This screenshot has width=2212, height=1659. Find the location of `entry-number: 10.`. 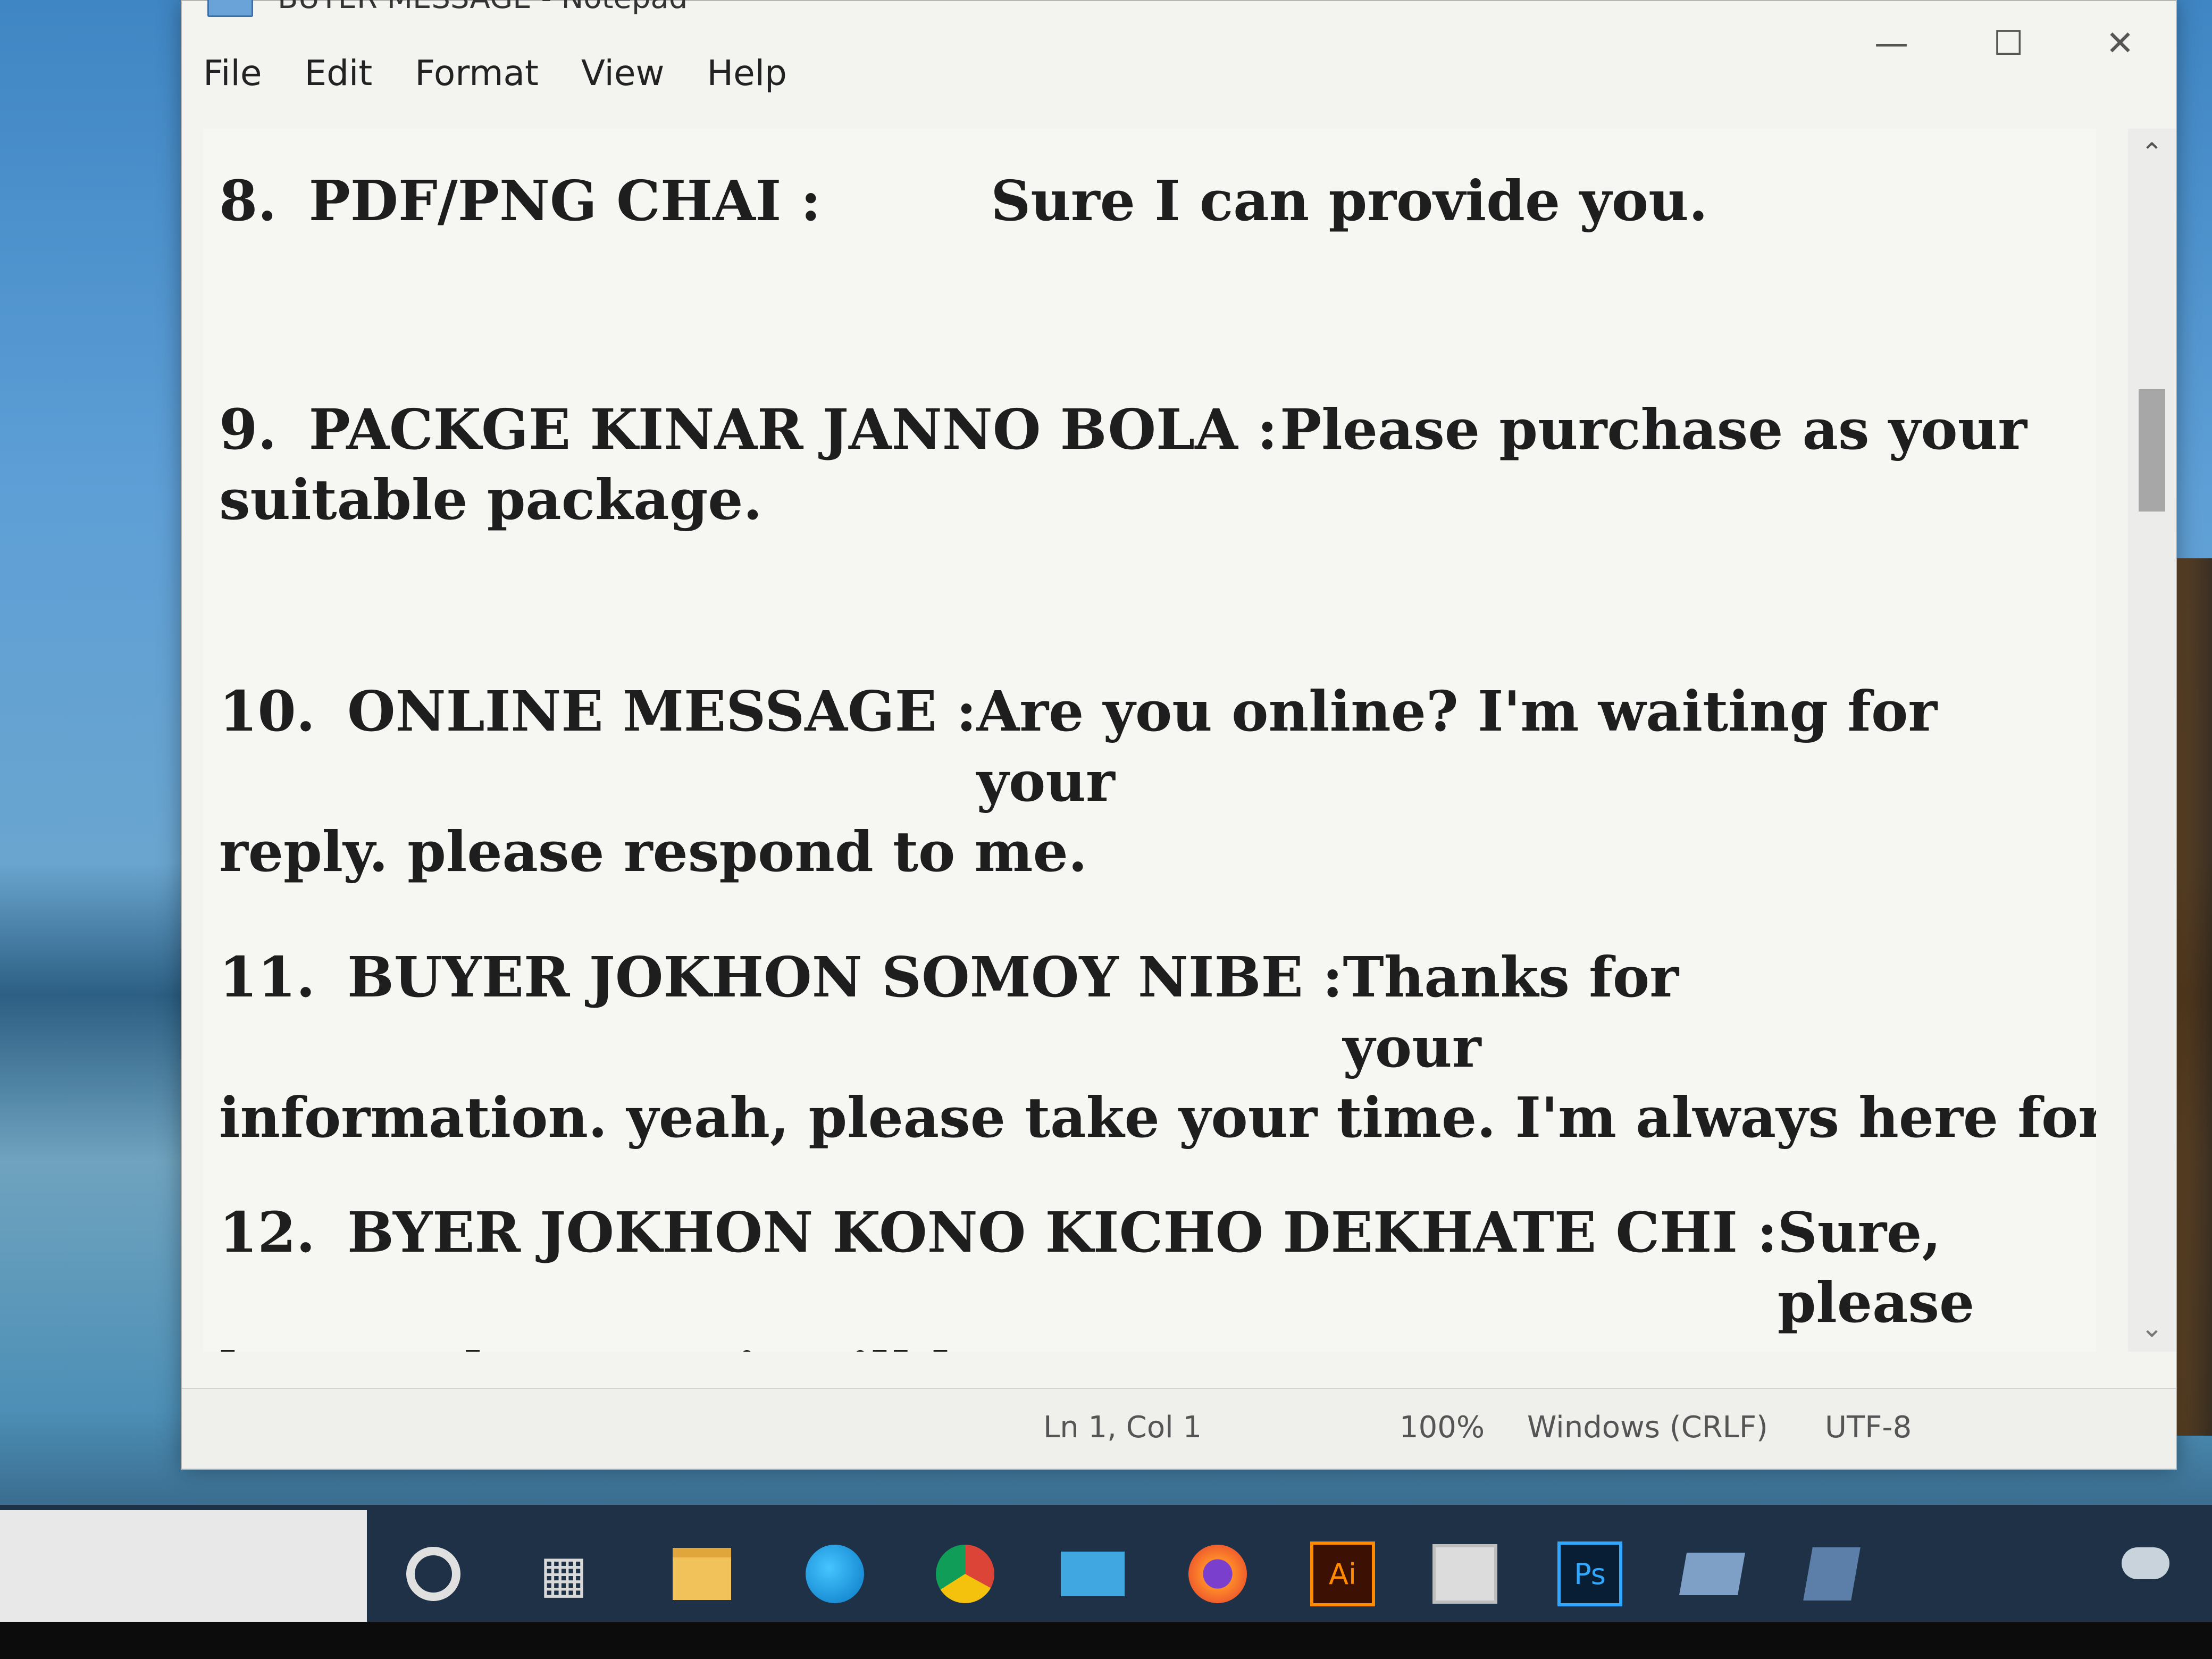

entry-number: 10. is located at coordinates (267, 711).